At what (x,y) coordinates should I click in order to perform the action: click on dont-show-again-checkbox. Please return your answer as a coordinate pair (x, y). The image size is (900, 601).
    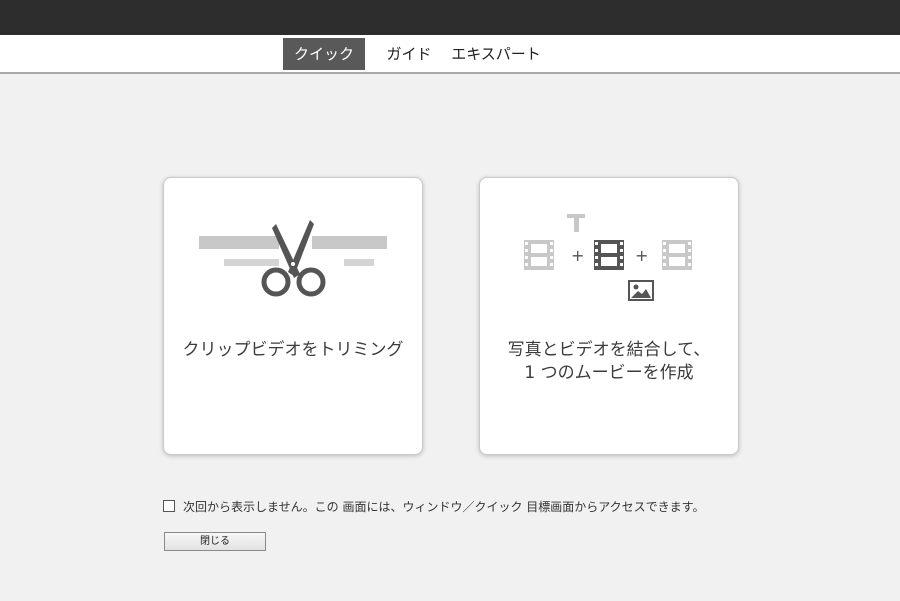
    Looking at the image, I should click on (169, 506).